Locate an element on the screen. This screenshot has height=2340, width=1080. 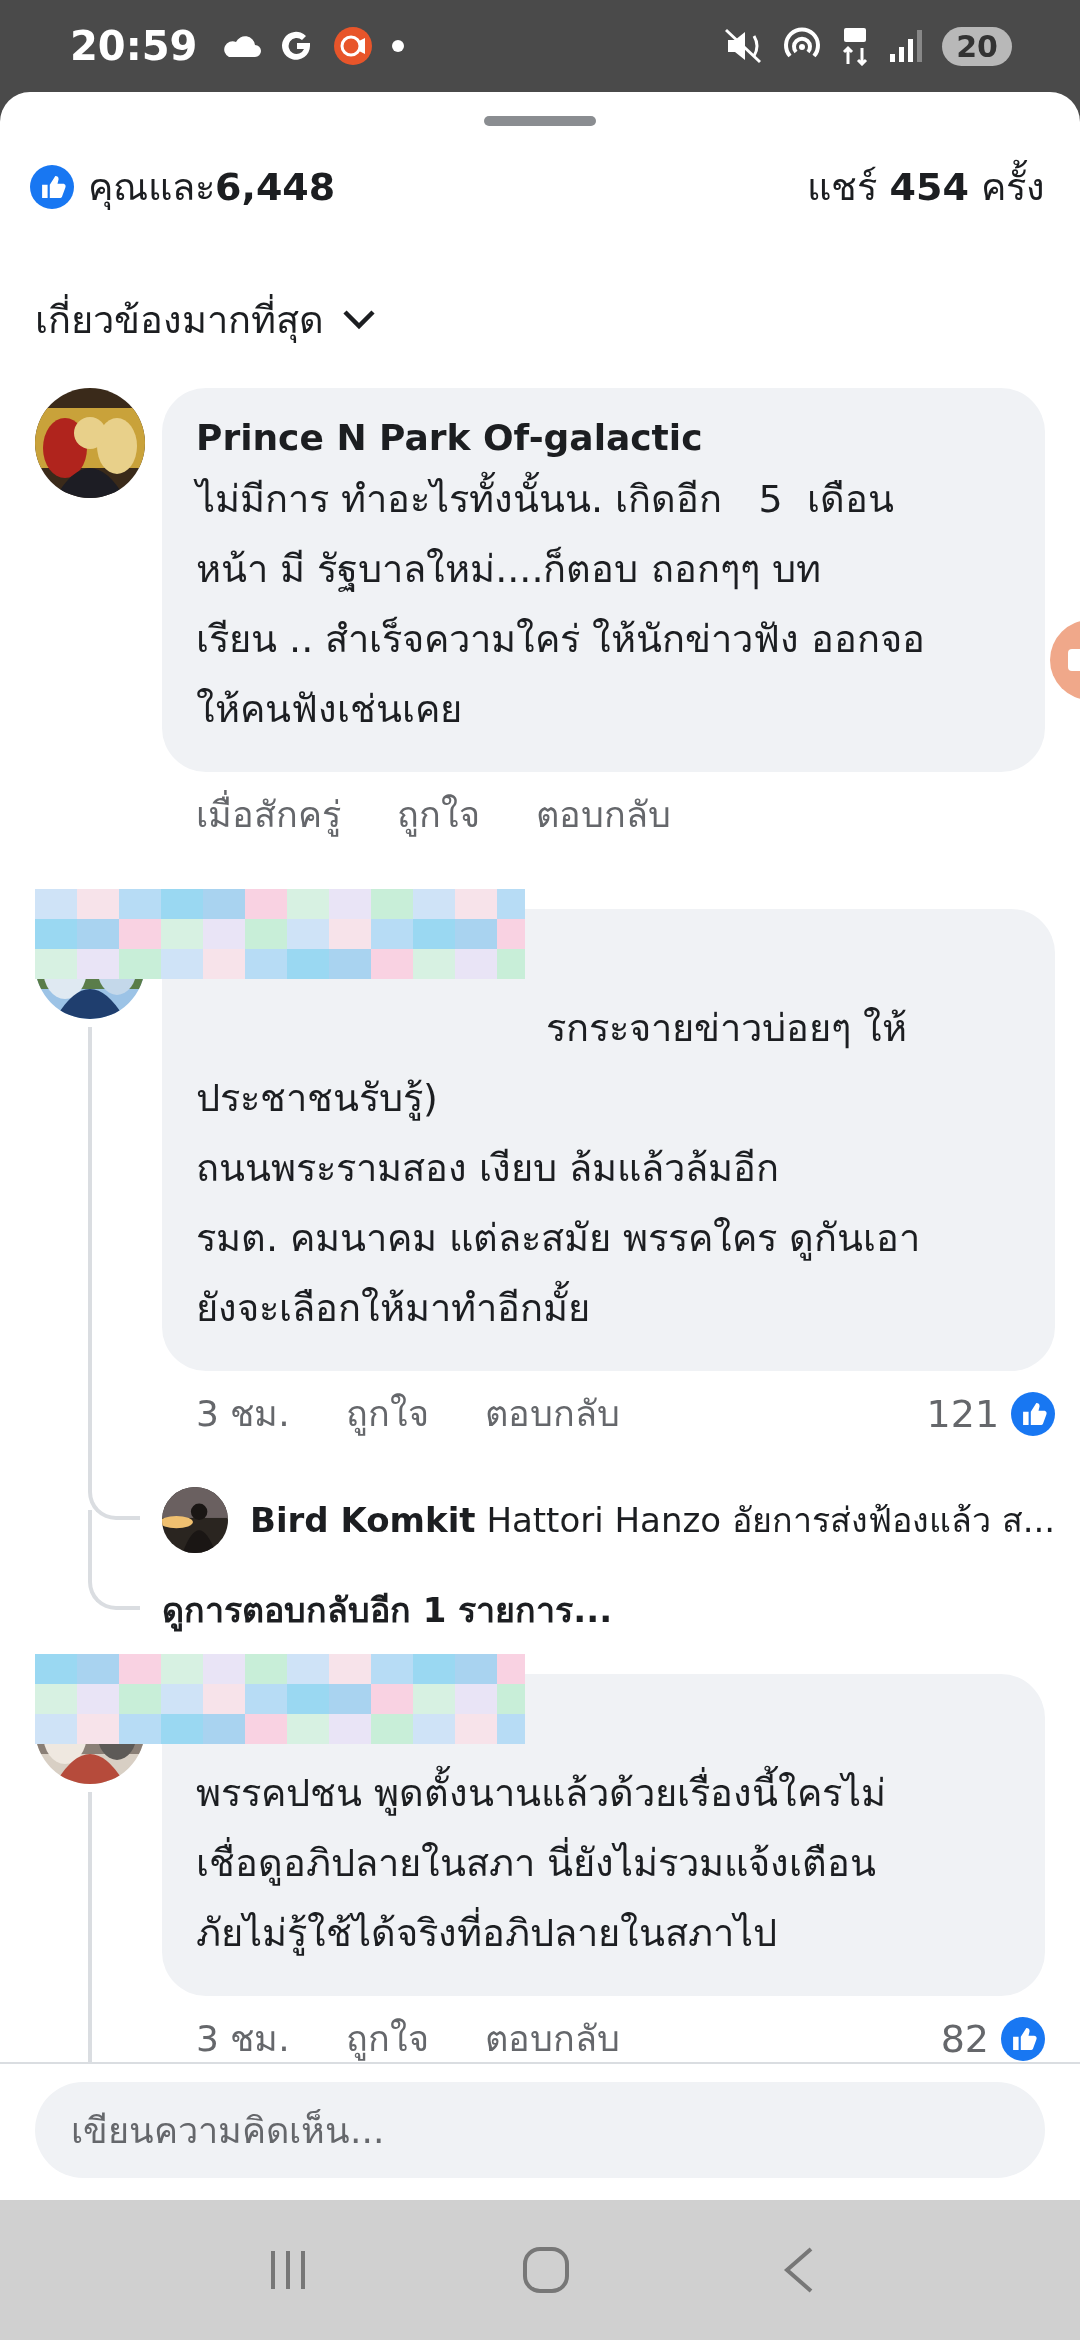
recorder-icon is located at coordinates (353, 46).